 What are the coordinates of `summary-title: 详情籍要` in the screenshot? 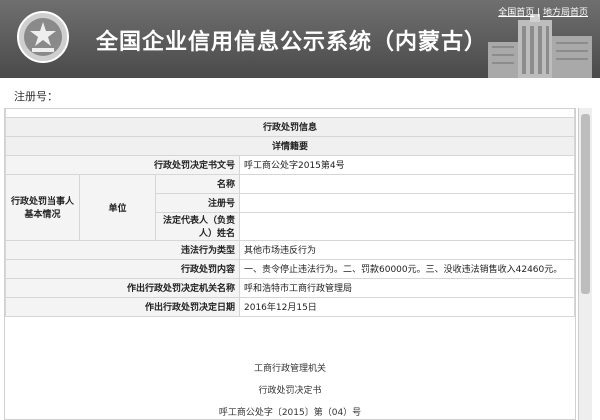 It's located at (290, 145).